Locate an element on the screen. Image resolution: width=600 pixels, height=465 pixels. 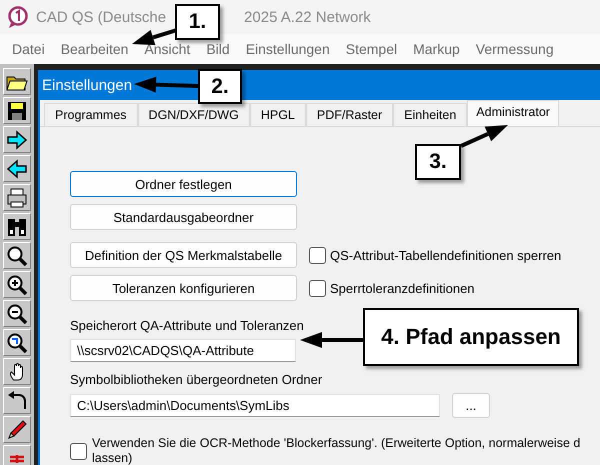
hand-icon is located at coordinates (17, 371).